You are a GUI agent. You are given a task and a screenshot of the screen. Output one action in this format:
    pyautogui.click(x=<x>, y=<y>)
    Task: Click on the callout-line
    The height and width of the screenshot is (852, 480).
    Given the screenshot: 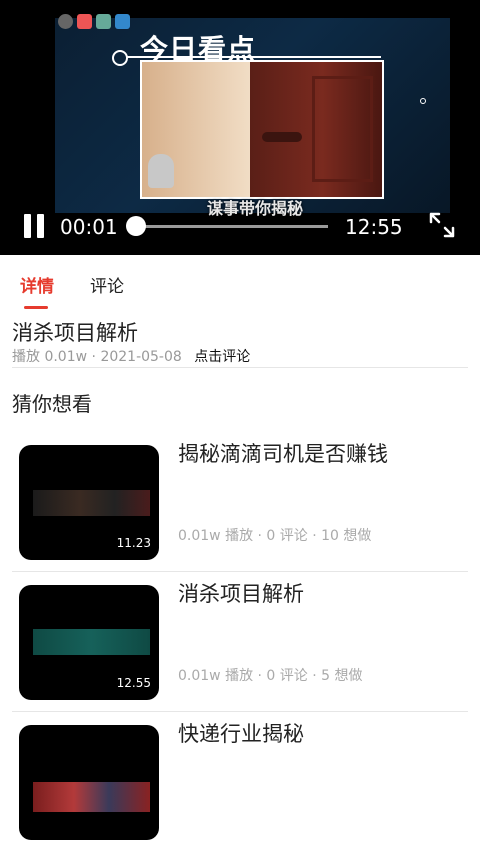 What is the action you would take?
    pyautogui.click(x=253, y=57)
    